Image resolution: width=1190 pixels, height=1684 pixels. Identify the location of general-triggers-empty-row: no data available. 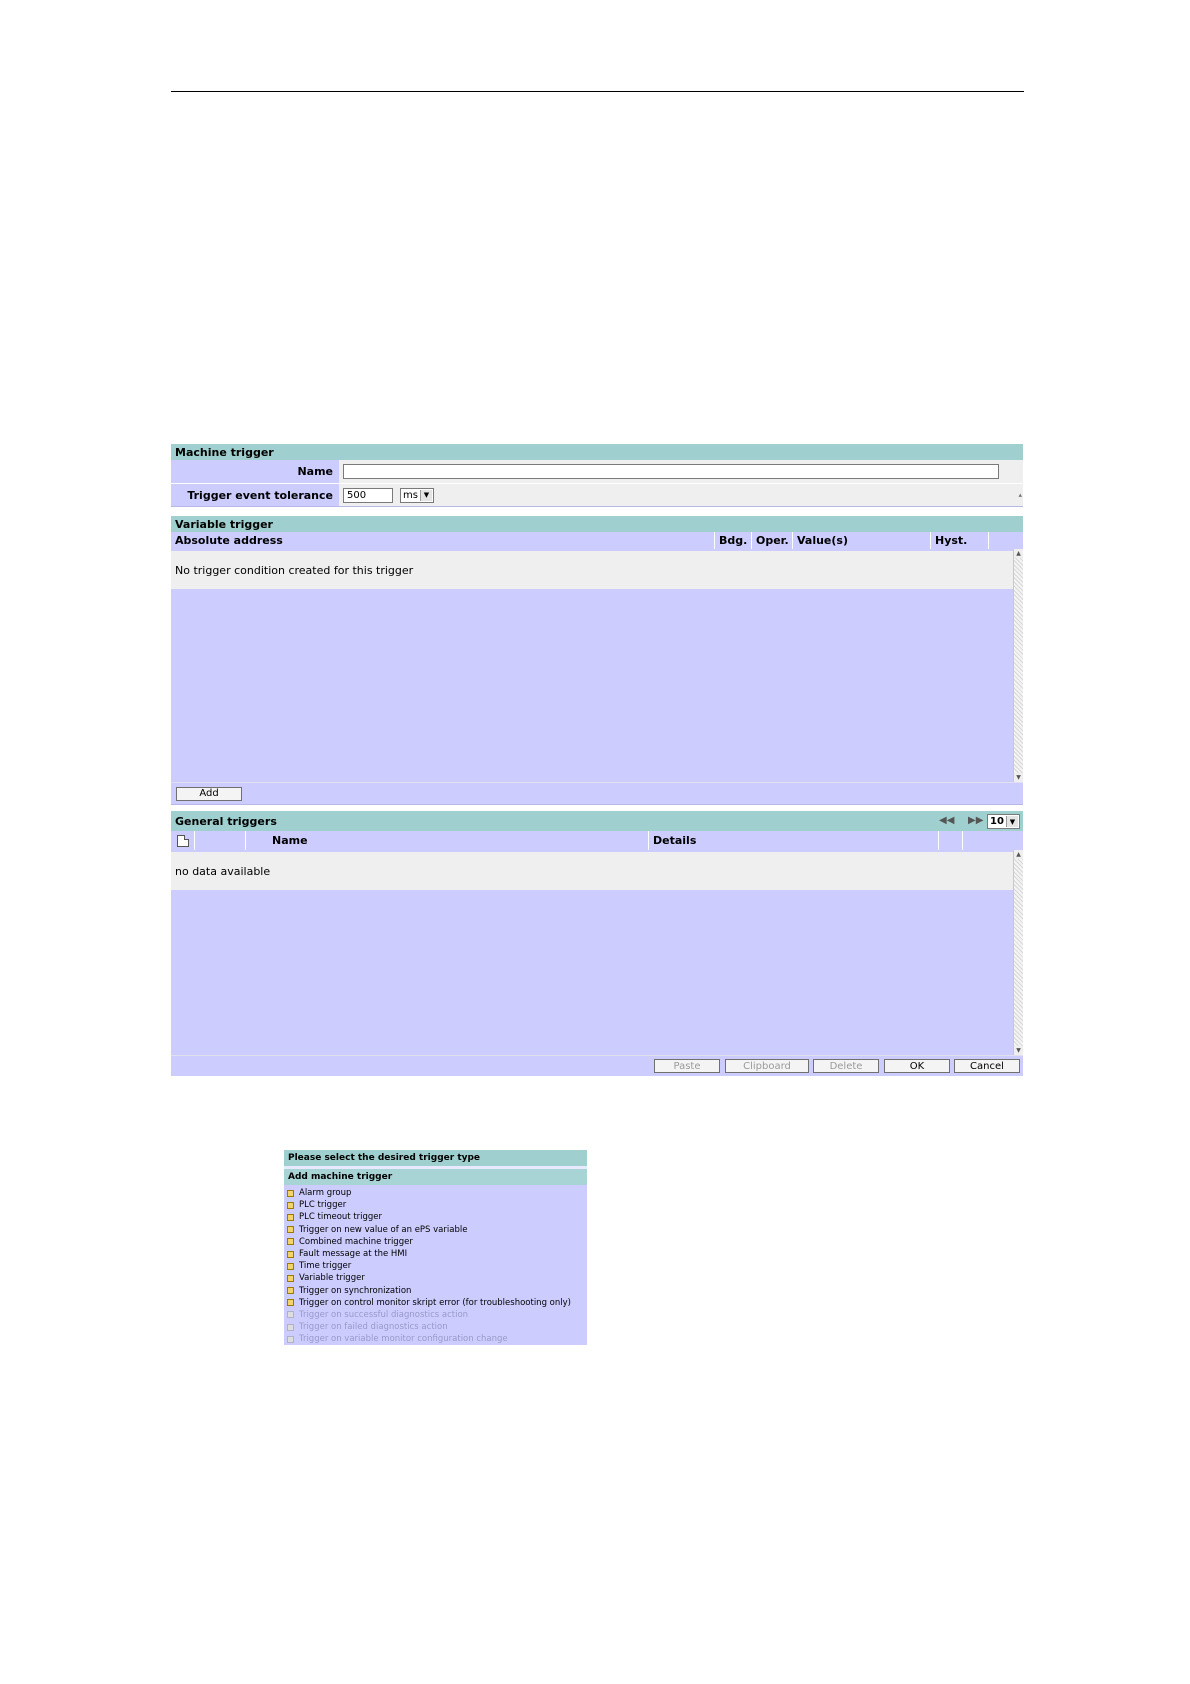
(592, 871).